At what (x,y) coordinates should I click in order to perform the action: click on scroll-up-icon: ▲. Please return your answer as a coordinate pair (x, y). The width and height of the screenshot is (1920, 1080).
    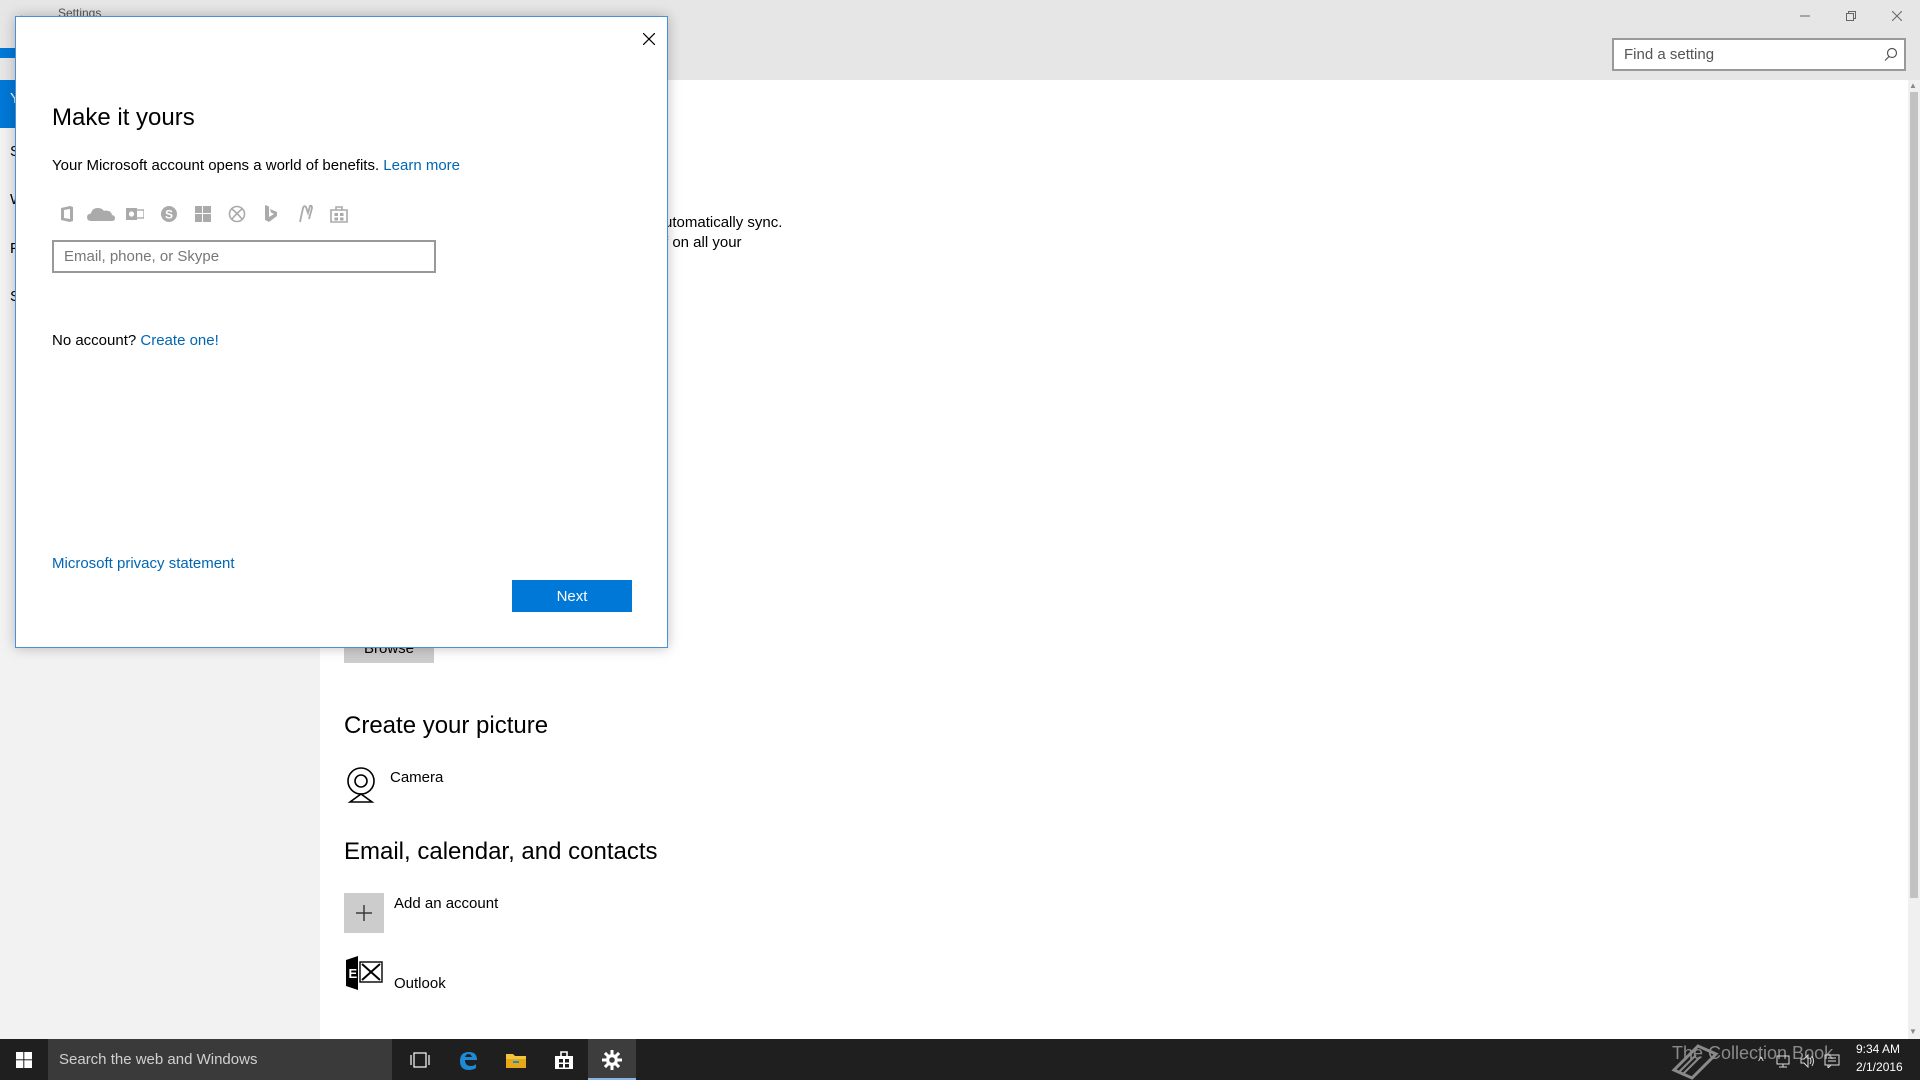
    Looking at the image, I should click on (1913, 85).